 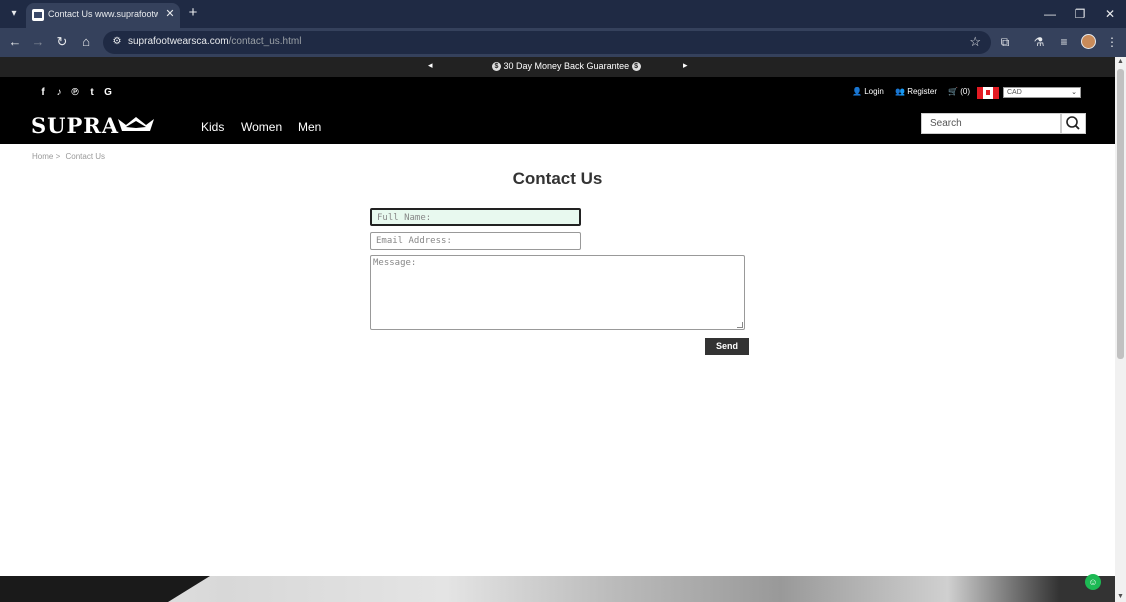 I want to click on tumblr-icon: t, so click(x=92, y=93).